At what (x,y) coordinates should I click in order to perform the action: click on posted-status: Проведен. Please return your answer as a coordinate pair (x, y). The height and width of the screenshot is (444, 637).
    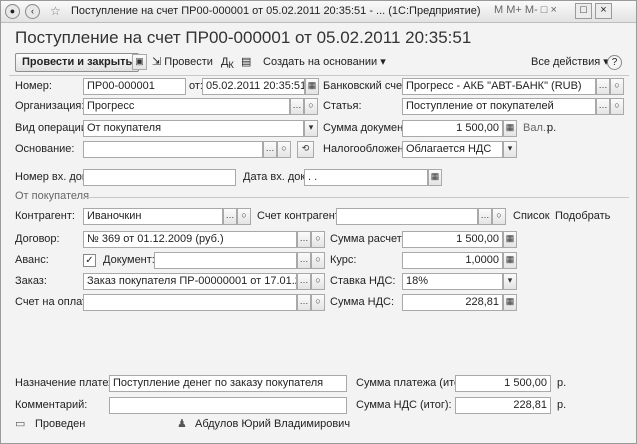
    Looking at the image, I should click on (60, 424).